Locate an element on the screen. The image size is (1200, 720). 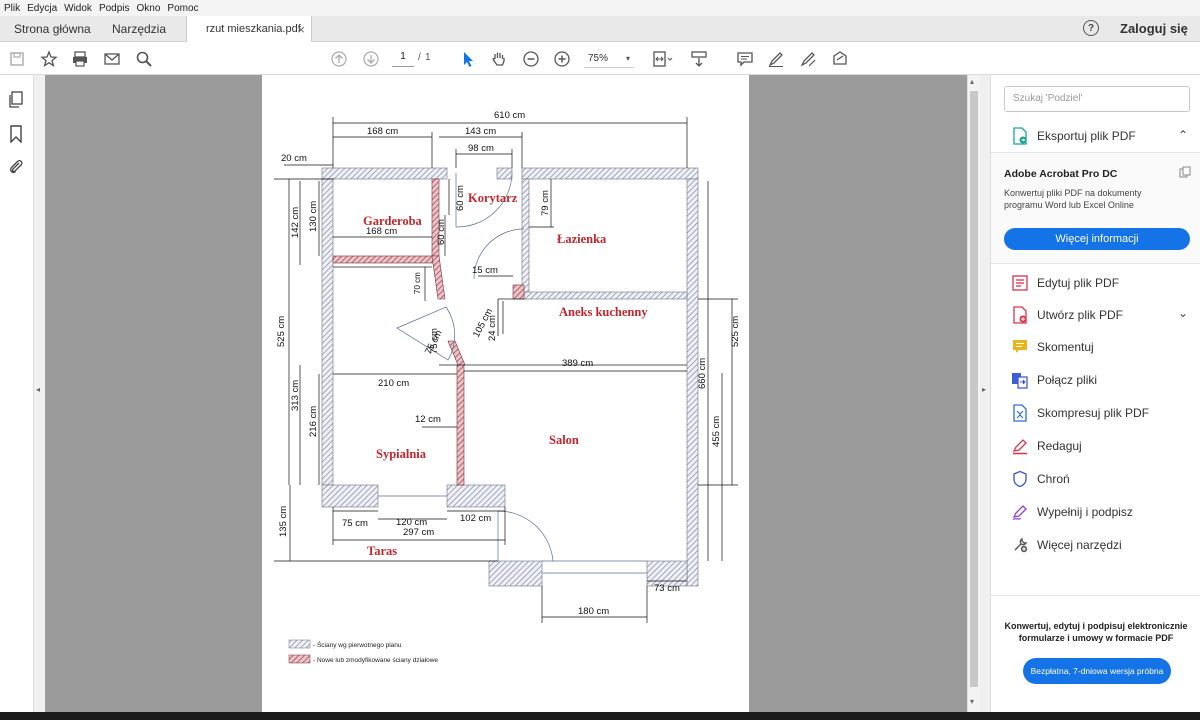
scroll-up-icon: ▴ is located at coordinates (972, 81).